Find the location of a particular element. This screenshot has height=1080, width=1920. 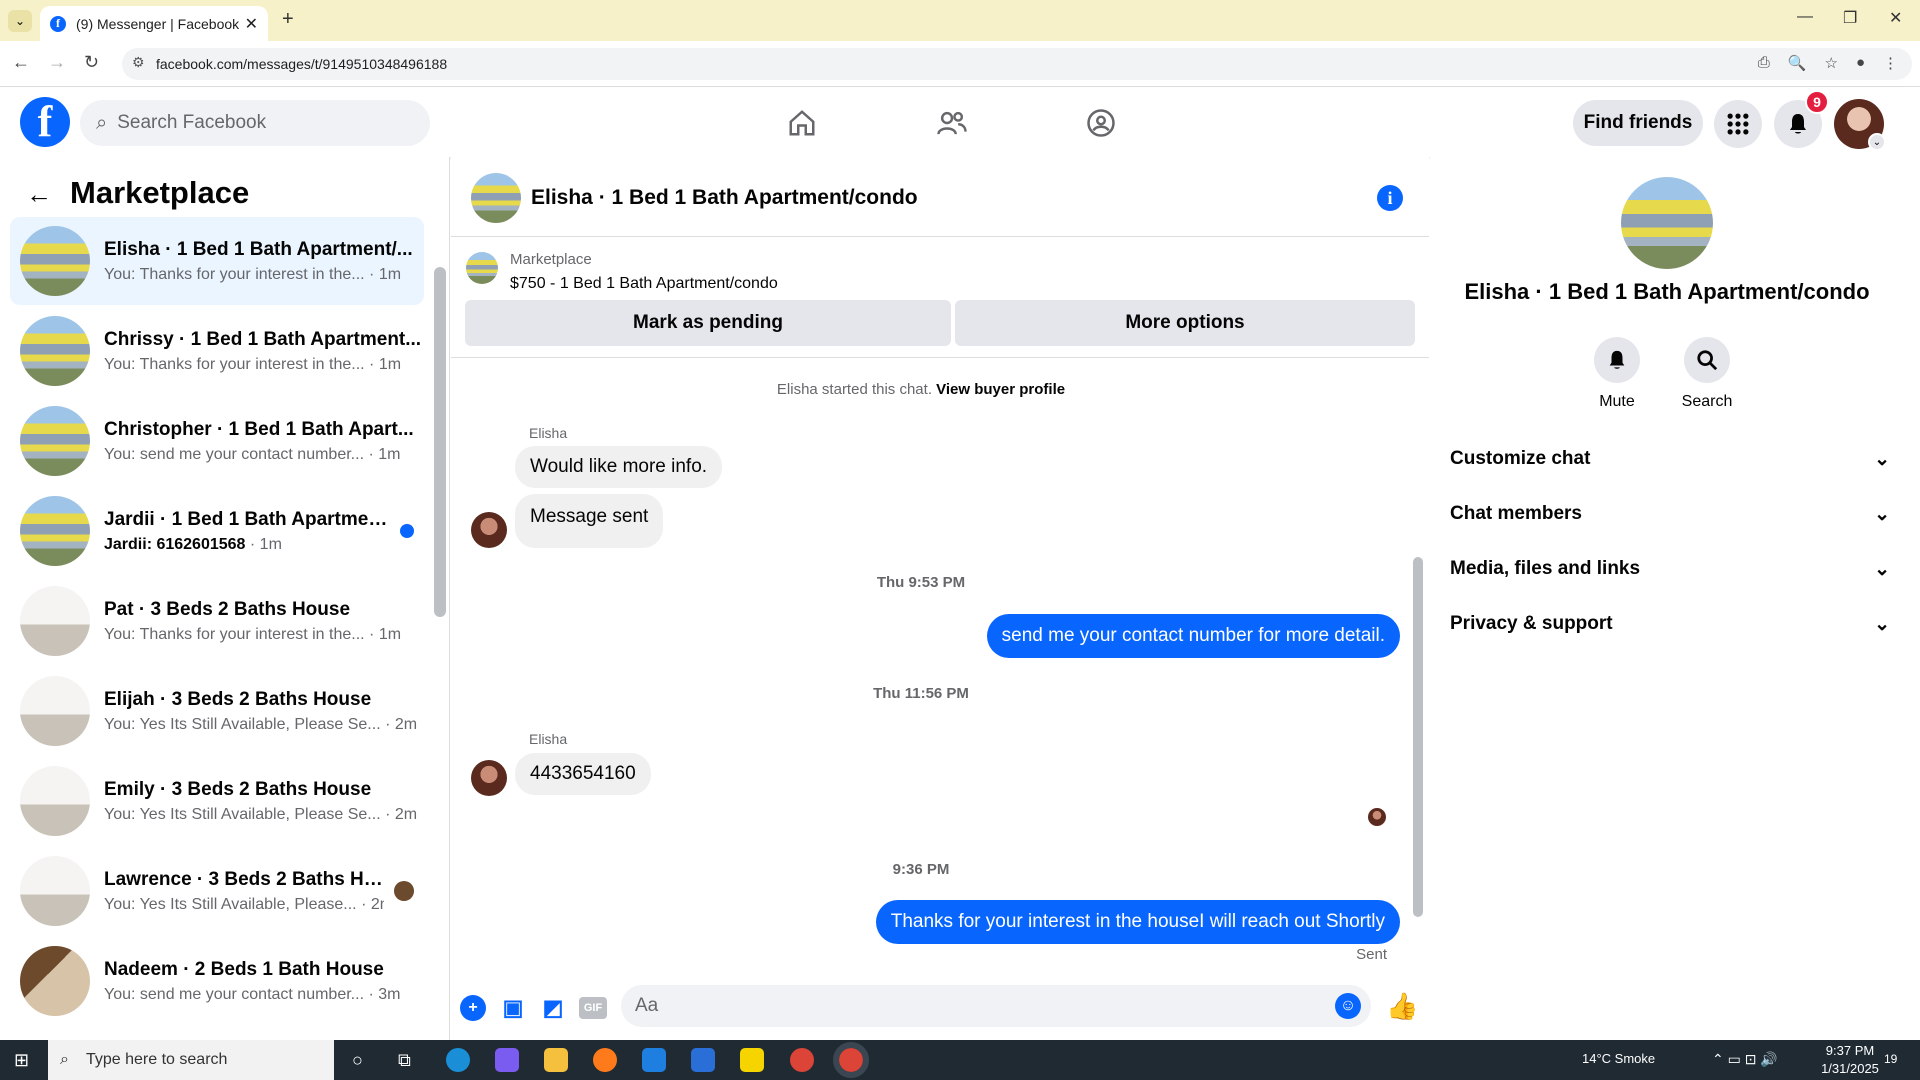

customize-chat-item: Customize chat ⌄ is located at coordinates (1670, 459).